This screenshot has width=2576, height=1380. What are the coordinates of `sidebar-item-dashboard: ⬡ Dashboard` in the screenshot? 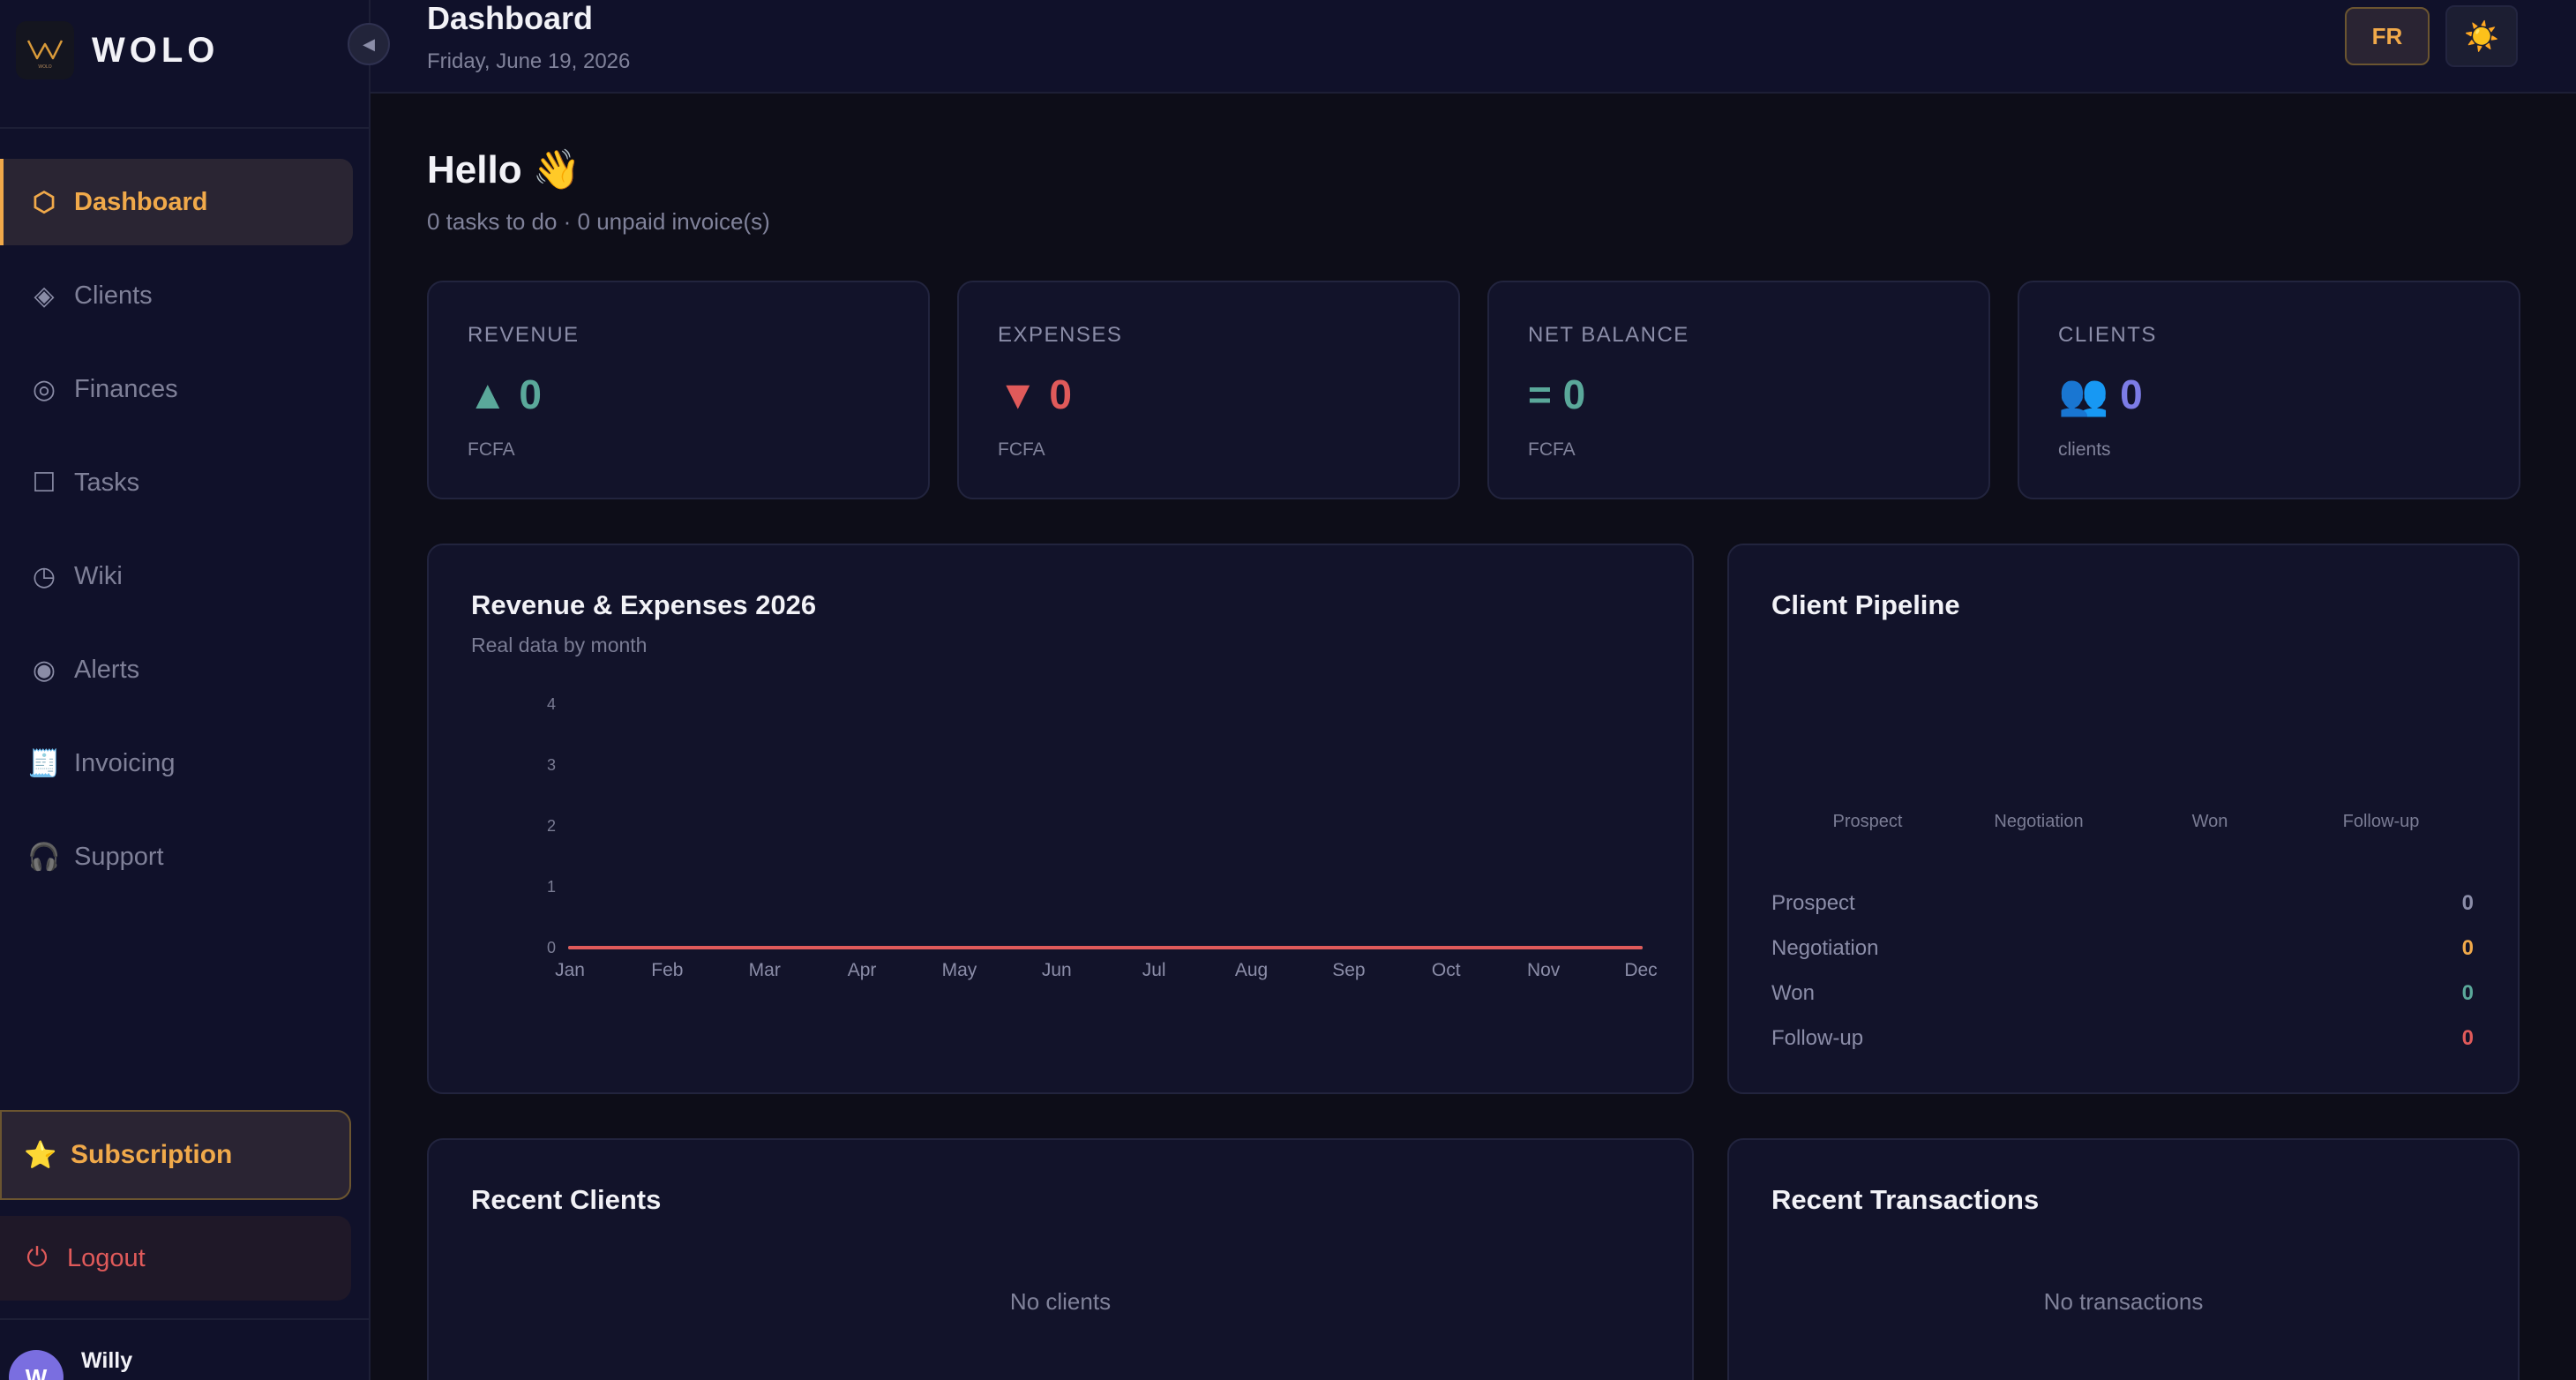 It's located at (177, 202).